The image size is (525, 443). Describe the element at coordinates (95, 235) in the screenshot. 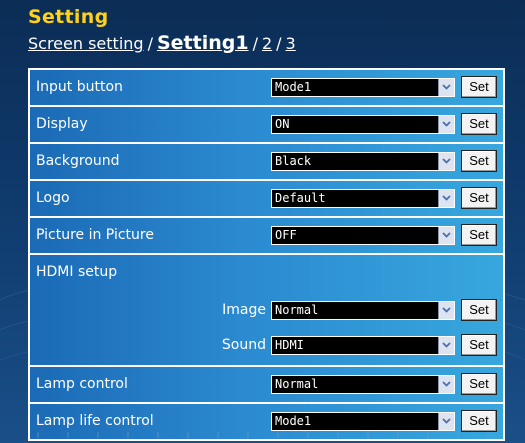

I see `picture-in-picture-label: Picture in Picture` at that location.